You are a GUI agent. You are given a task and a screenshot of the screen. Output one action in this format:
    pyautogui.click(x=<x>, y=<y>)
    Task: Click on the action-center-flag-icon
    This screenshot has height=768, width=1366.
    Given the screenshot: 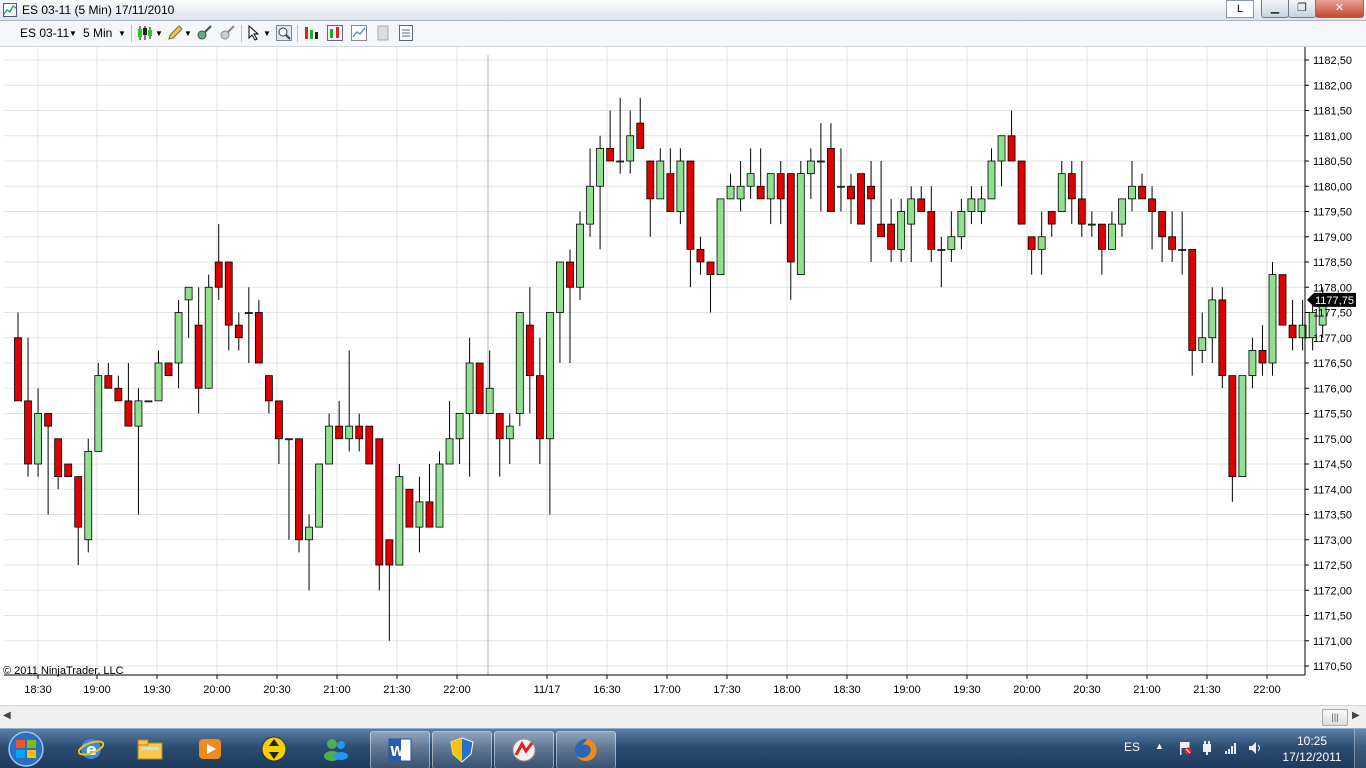 What is the action you would take?
    pyautogui.click(x=1185, y=748)
    